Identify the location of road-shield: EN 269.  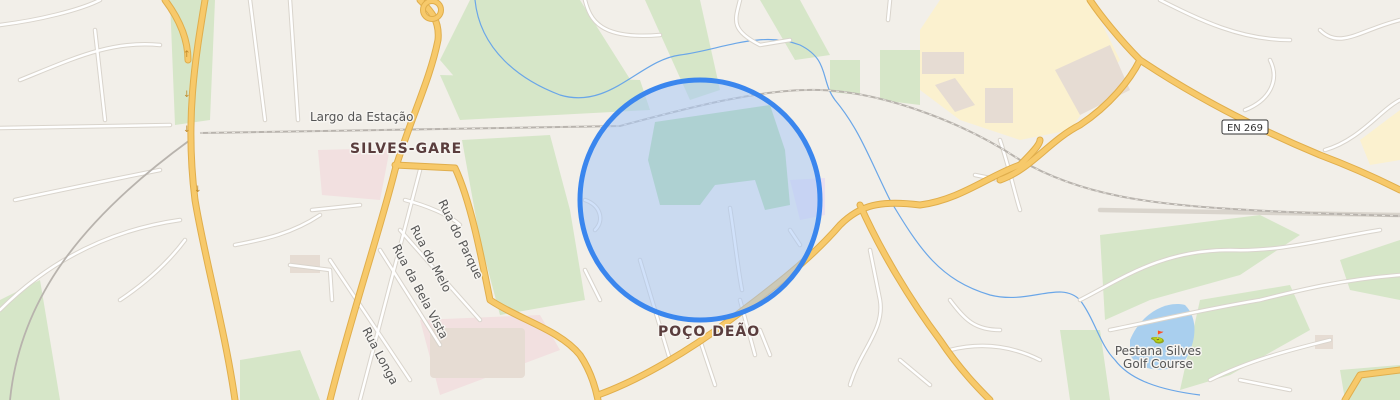
(1245, 127).